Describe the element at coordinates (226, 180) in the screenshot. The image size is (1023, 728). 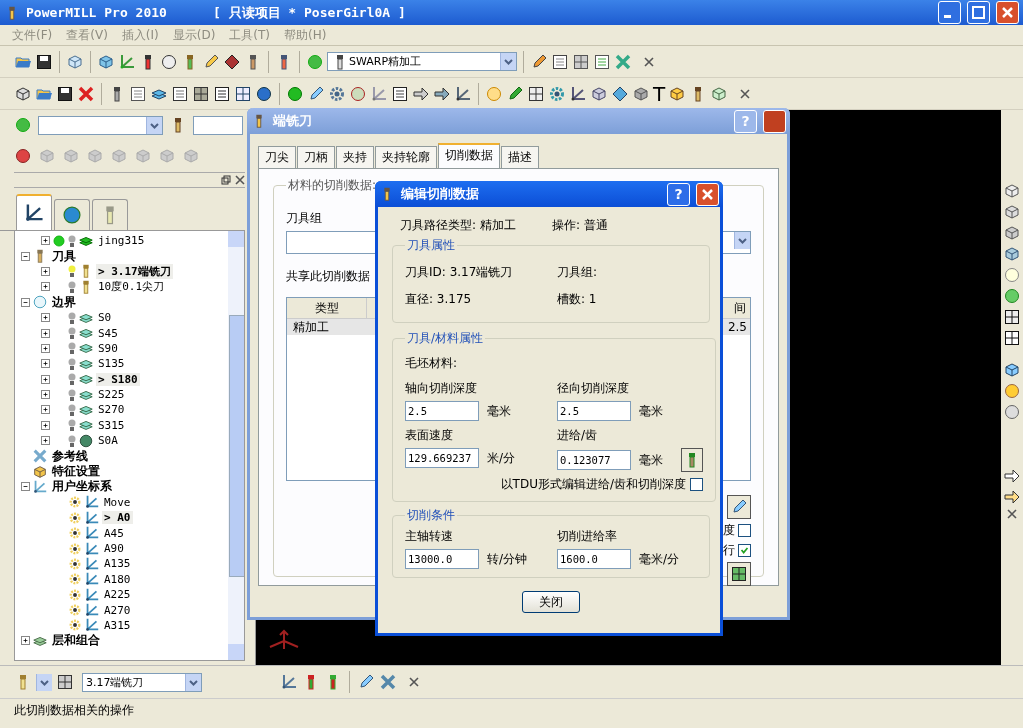
I see `restore-icon` at that location.